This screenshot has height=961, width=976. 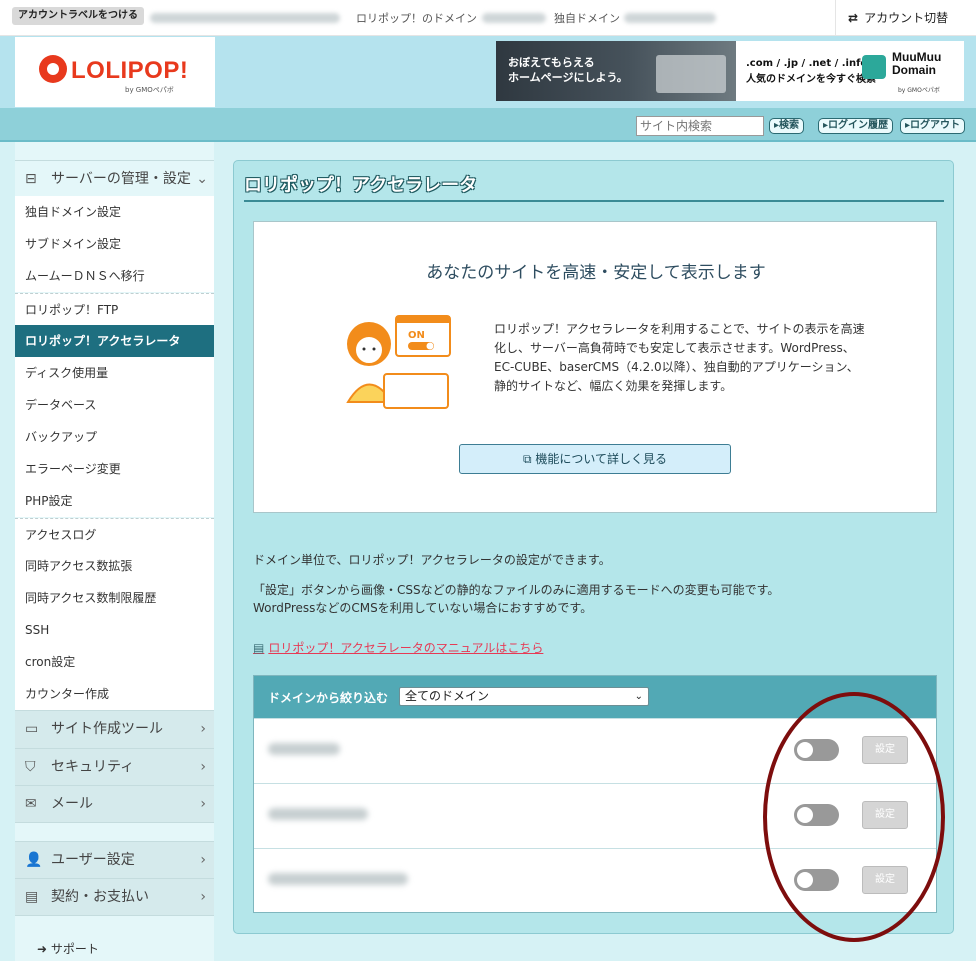 I want to click on sidebar-item-counter: カウンター作成, so click(x=114, y=694).